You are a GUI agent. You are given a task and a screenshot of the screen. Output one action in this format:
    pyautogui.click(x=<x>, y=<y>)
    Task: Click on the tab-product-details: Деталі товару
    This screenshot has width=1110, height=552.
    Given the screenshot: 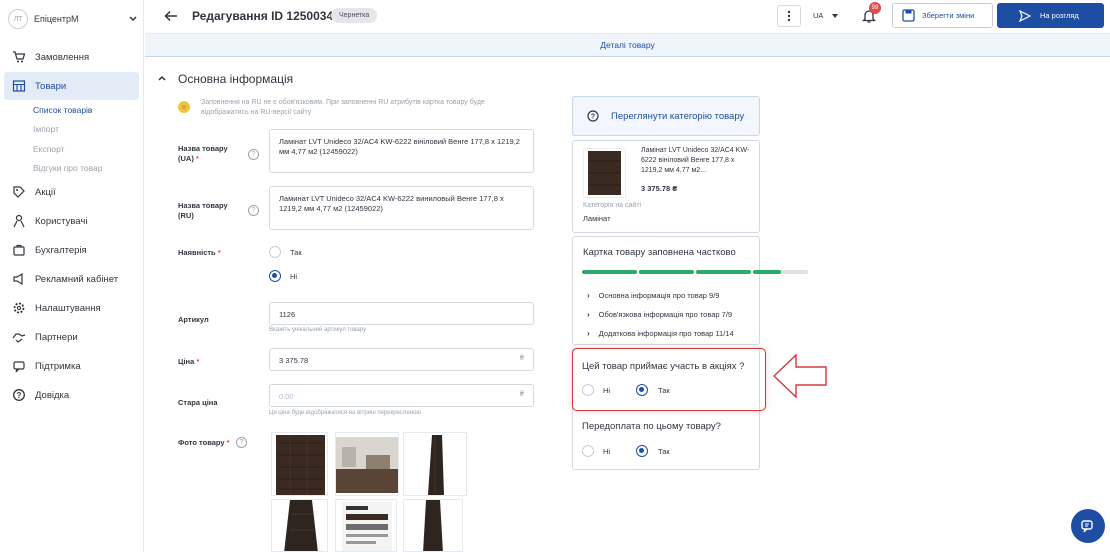 What is the action you would take?
    pyautogui.click(x=627, y=45)
    